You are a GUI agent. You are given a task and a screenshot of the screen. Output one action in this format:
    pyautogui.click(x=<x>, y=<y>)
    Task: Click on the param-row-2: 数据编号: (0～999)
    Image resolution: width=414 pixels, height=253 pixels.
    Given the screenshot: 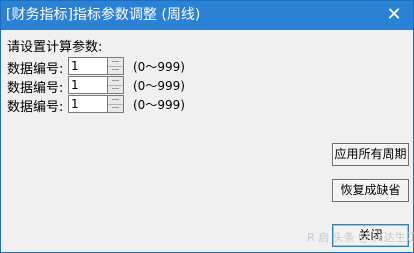 What is the action you would take?
    pyautogui.click(x=137, y=86)
    